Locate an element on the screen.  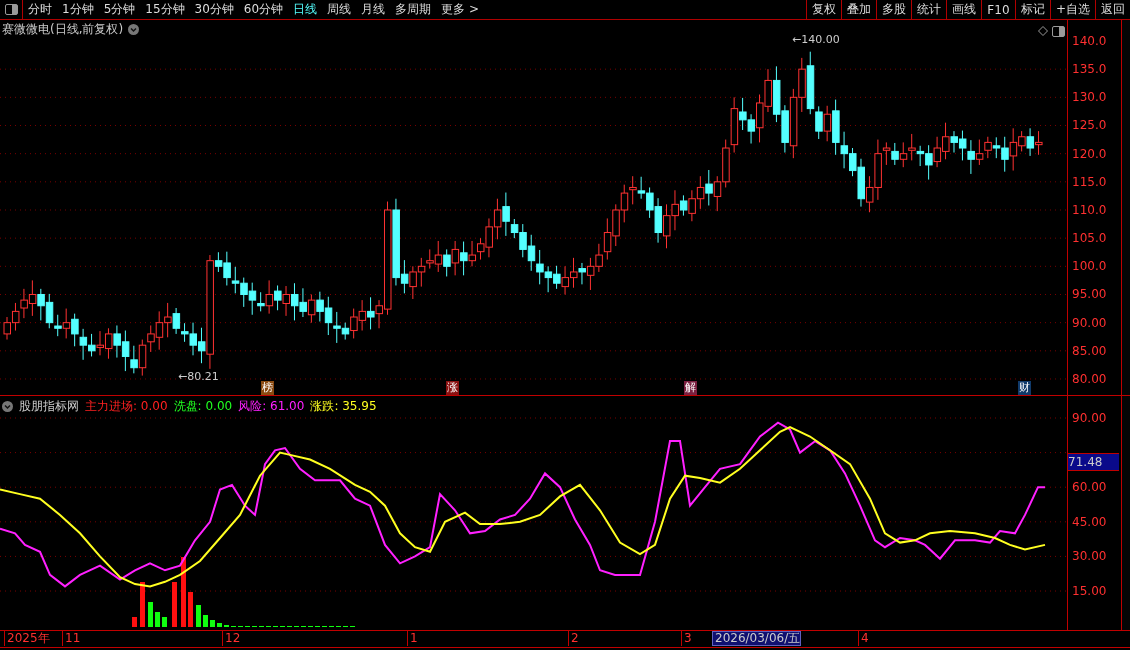
date-label: 2026/03/06/五 is located at coordinates (757, 638).